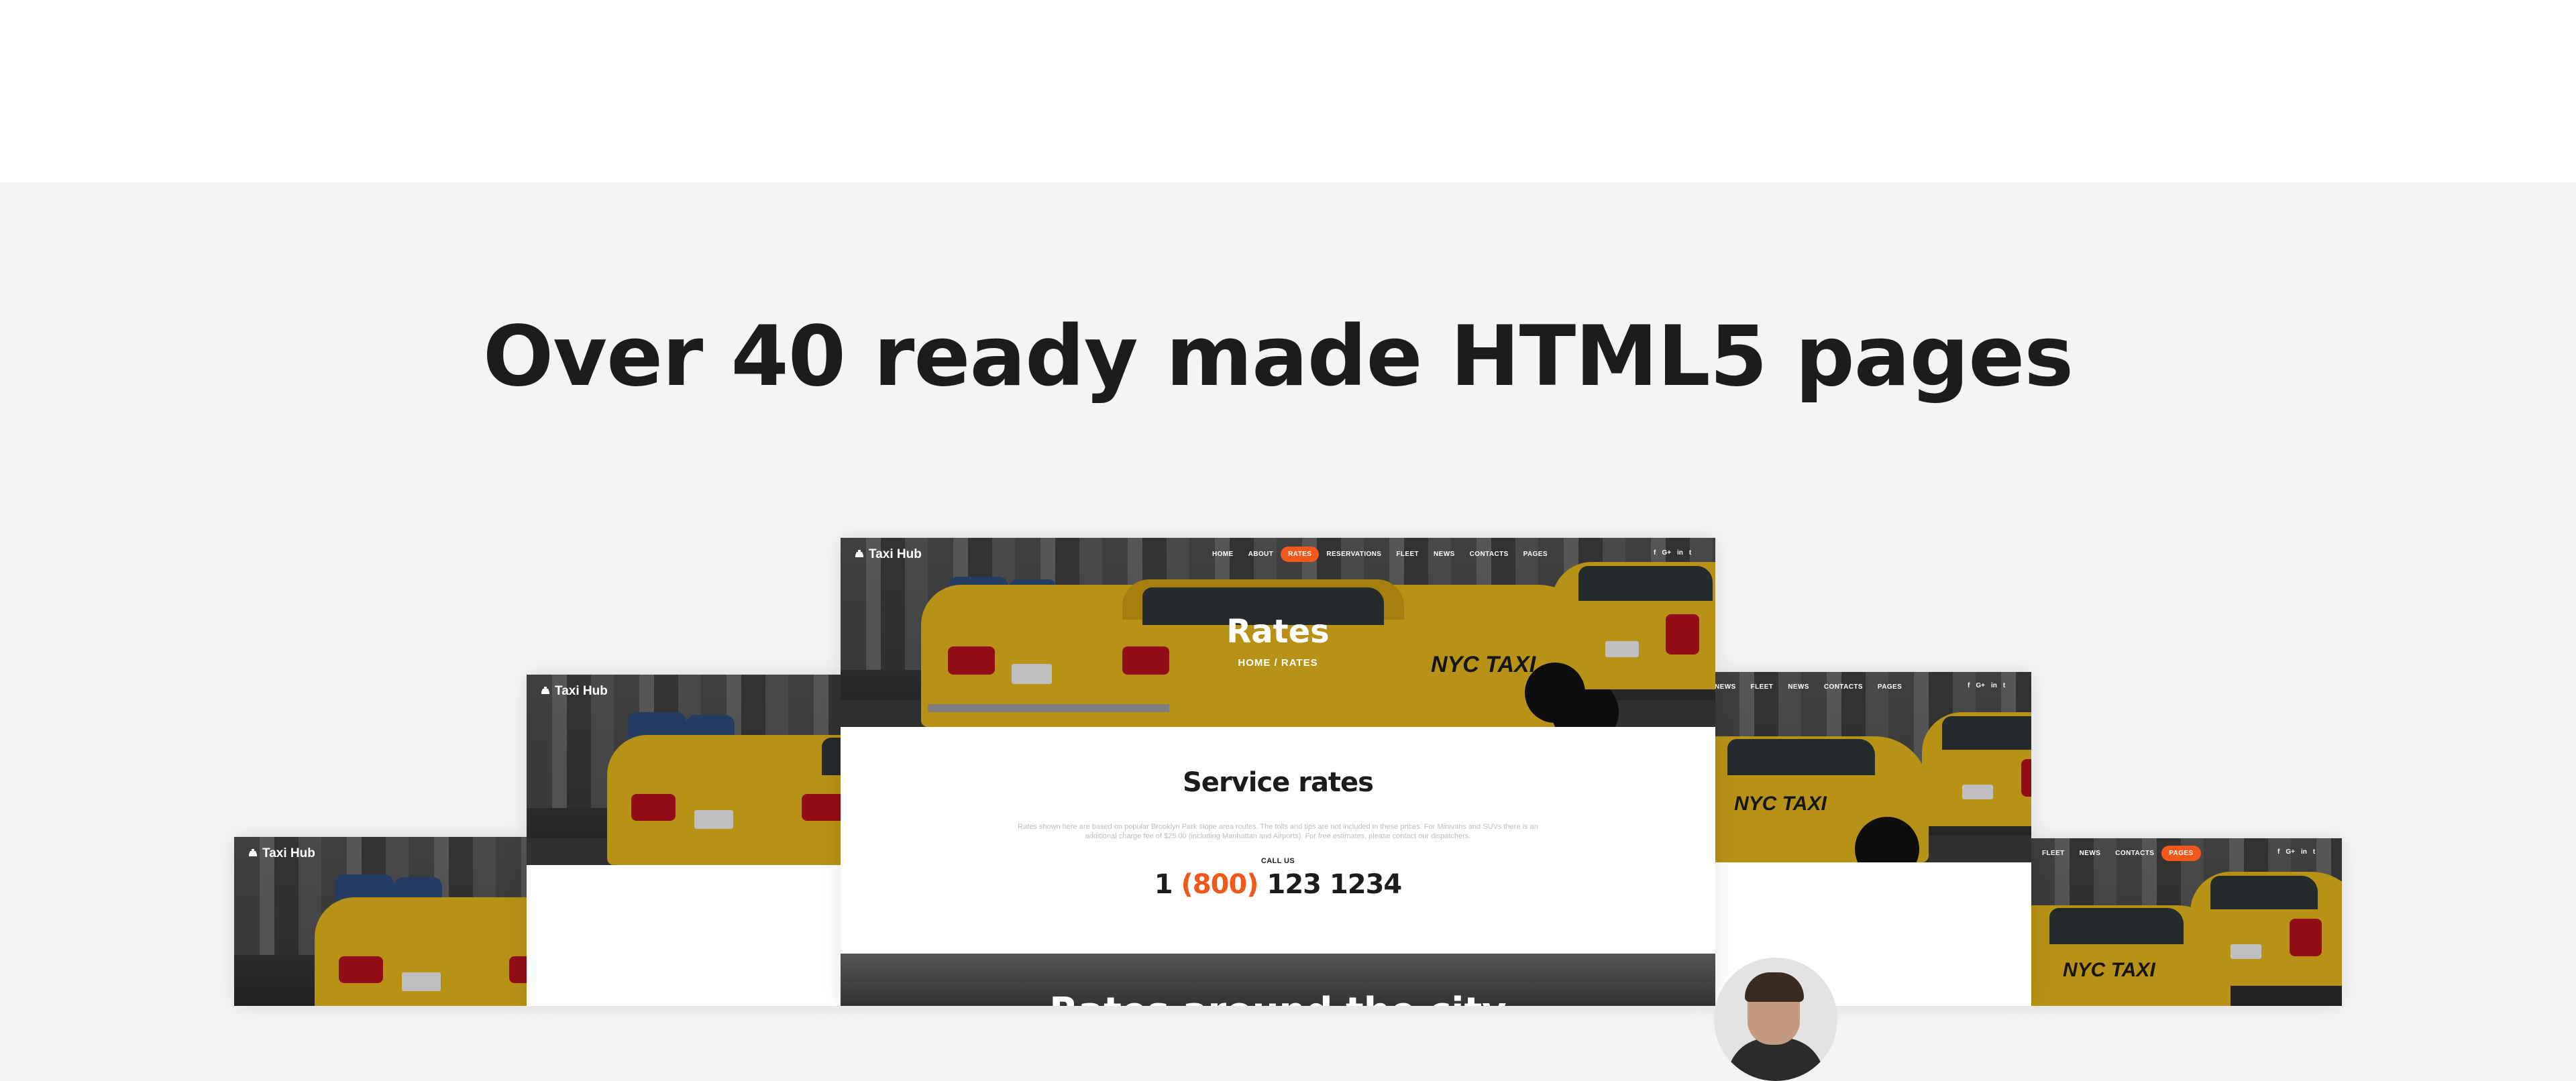  Describe the element at coordinates (1278, 980) in the screenshot. I see `rates-city-section: Rates around the city` at that location.